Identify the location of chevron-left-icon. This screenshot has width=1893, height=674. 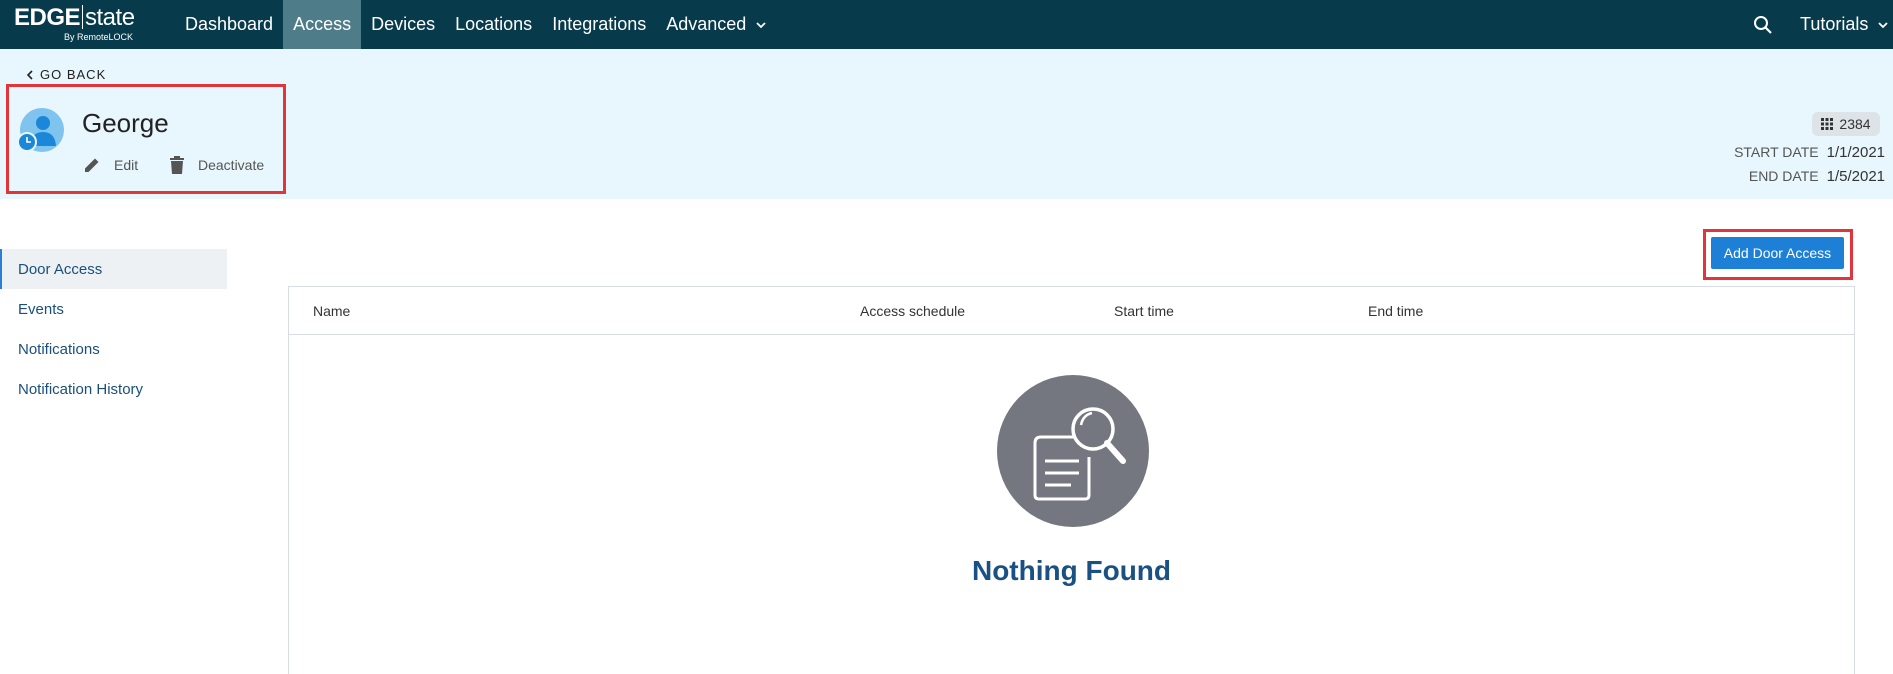
(29, 74).